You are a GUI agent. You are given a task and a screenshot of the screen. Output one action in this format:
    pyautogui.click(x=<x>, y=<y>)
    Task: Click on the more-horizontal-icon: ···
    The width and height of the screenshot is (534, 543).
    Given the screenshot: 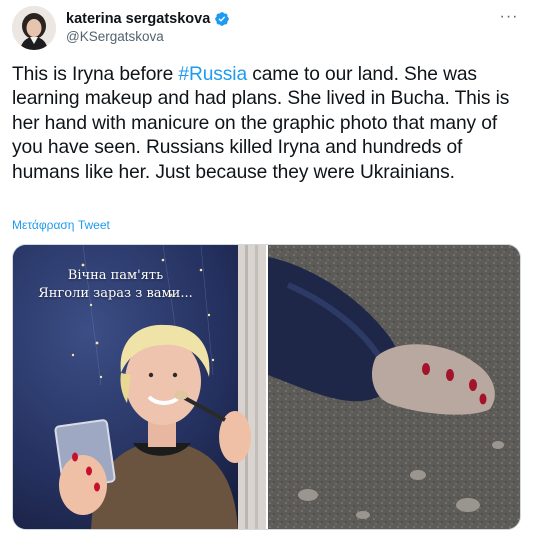 What is the action you would take?
    pyautogui.click(x=509, y=16)
    